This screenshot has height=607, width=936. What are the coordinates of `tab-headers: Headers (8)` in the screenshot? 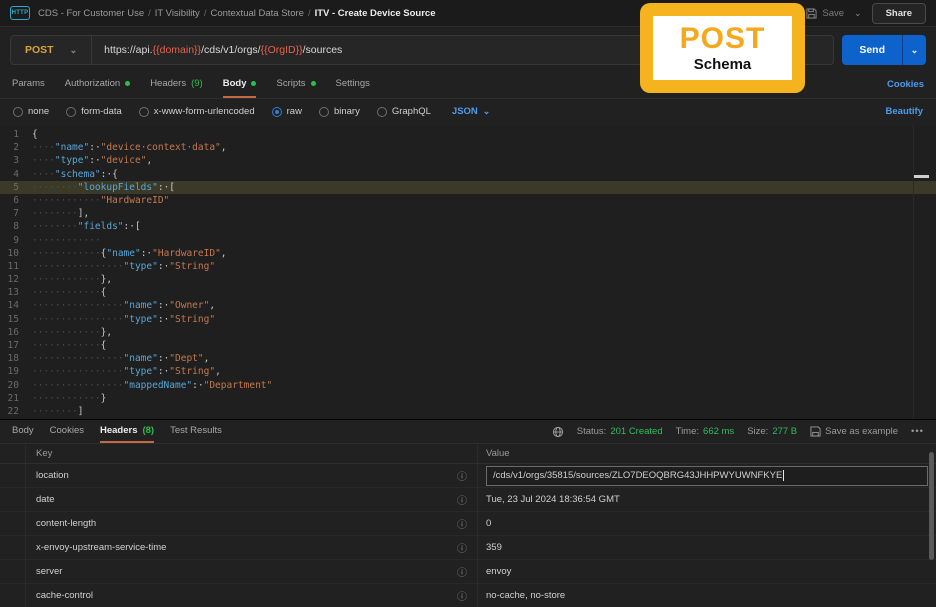 It's located at (127, 431).